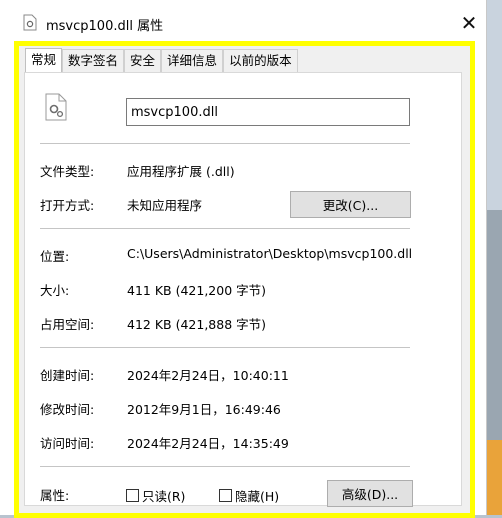 This screenshot has width=502, height=518. I want to click on opens-with-value: 未知应用程序, so click(165, 205).